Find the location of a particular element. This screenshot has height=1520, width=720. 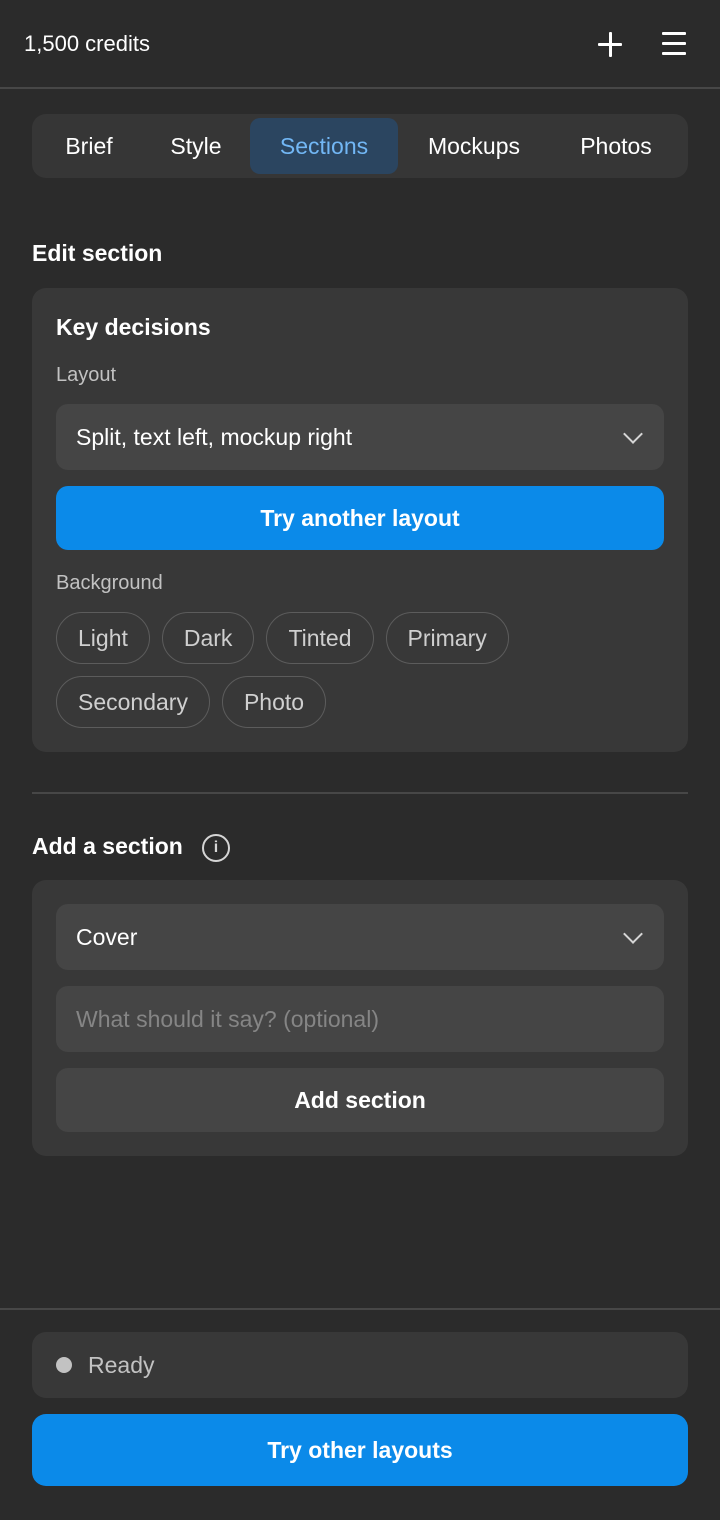

top-bar: 1,500 credits is located at coordinates (360, 44).